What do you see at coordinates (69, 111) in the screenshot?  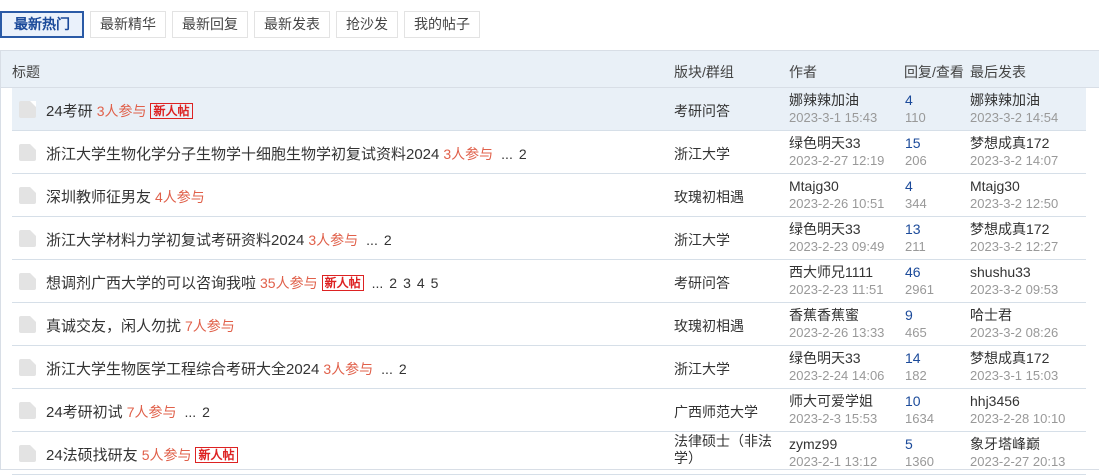 I see `thread-title: 24考研` at bounding box center [69, 111].